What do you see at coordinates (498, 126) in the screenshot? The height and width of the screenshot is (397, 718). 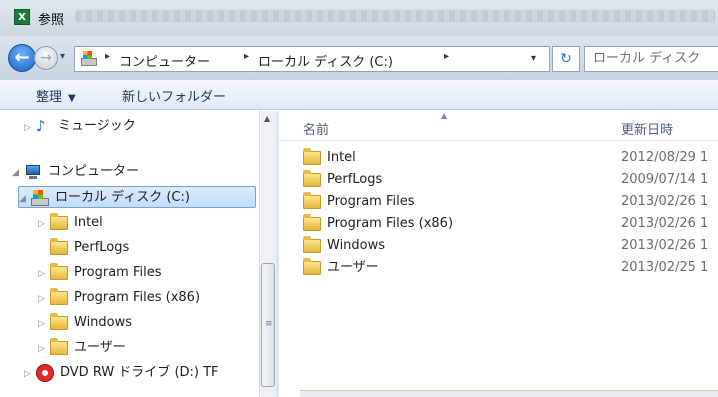 I see `column-header-row: ▲ 名前 更新日時` at bounding box center [498, 126].